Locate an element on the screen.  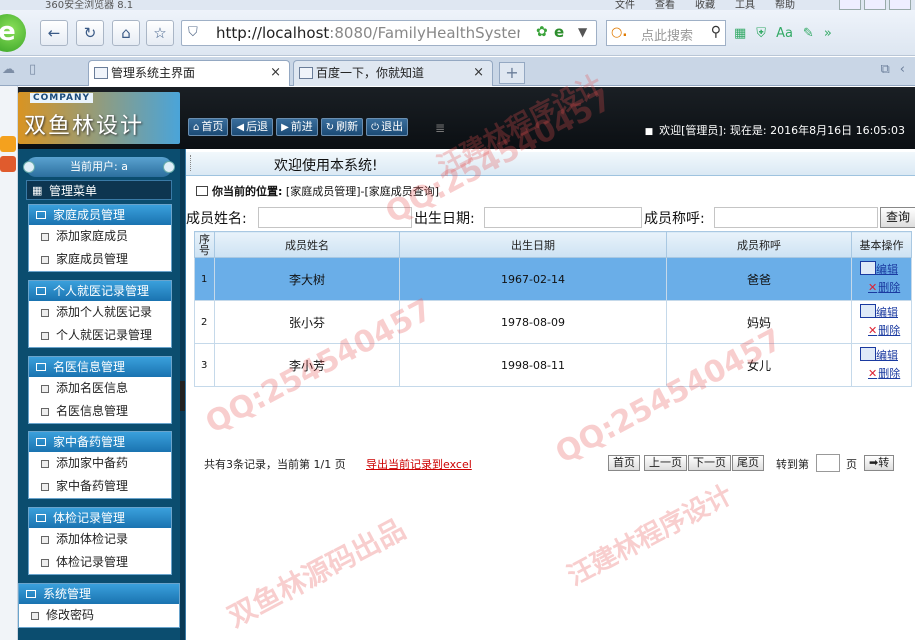
security-icon: ✿ is located at coordinates (542, 32).